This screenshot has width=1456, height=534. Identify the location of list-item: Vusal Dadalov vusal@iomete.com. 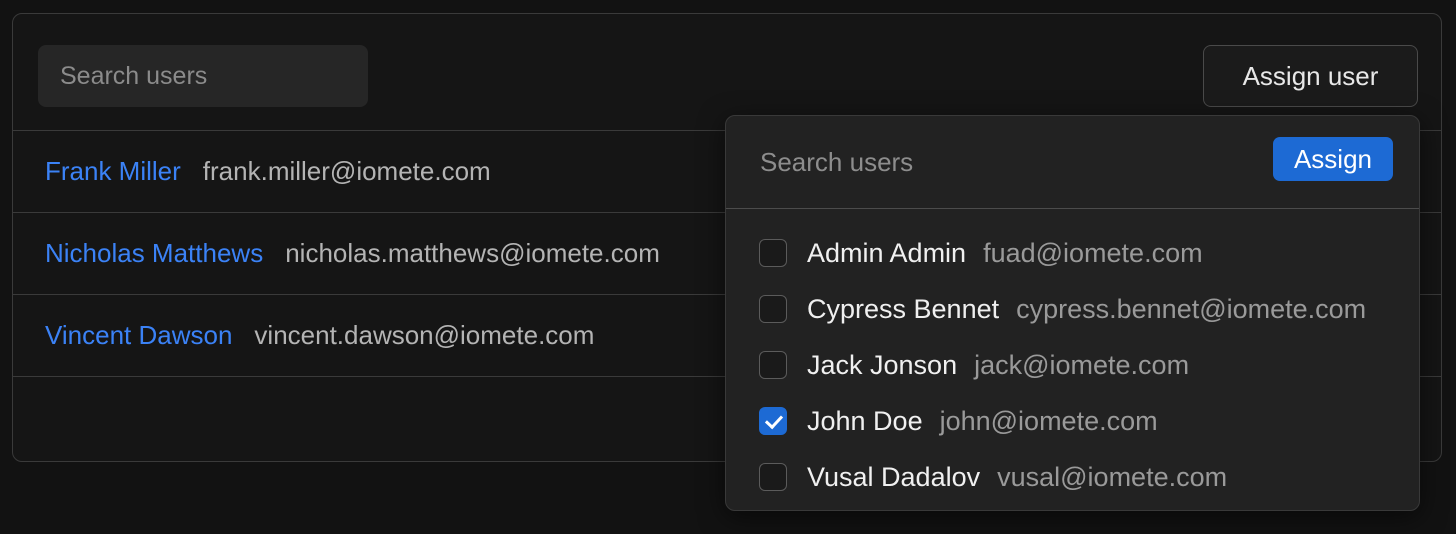
(1072, 477).